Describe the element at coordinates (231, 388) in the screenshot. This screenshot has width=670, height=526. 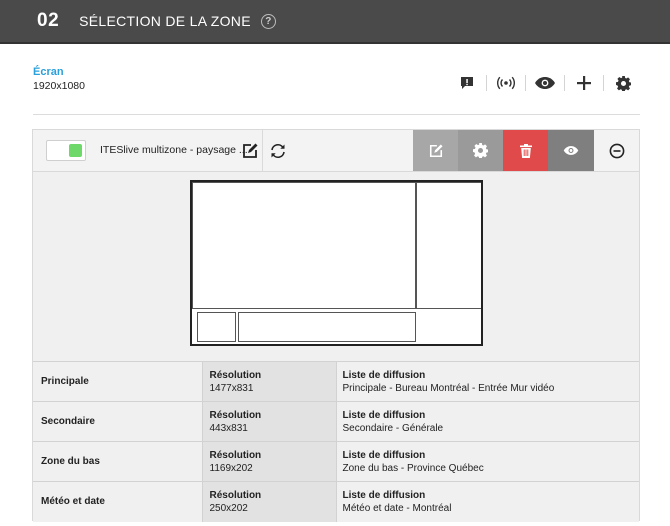
I see `resolution-value: 1477x831` at that location.